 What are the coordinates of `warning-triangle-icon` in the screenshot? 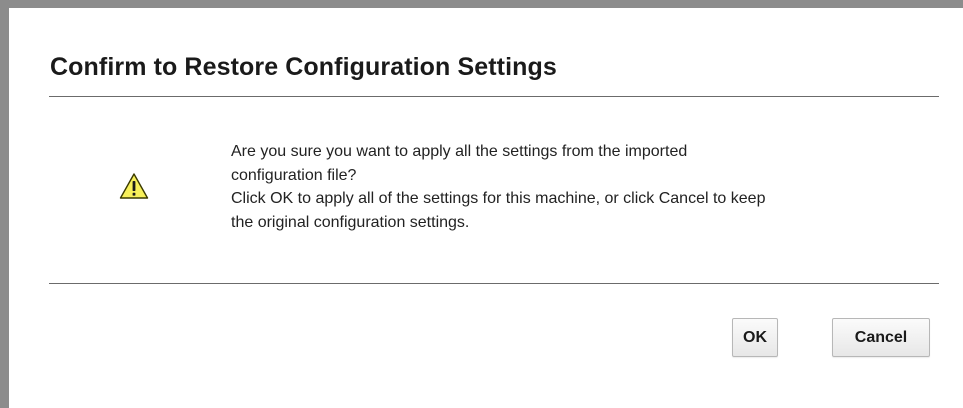 It's located at (134, 186).